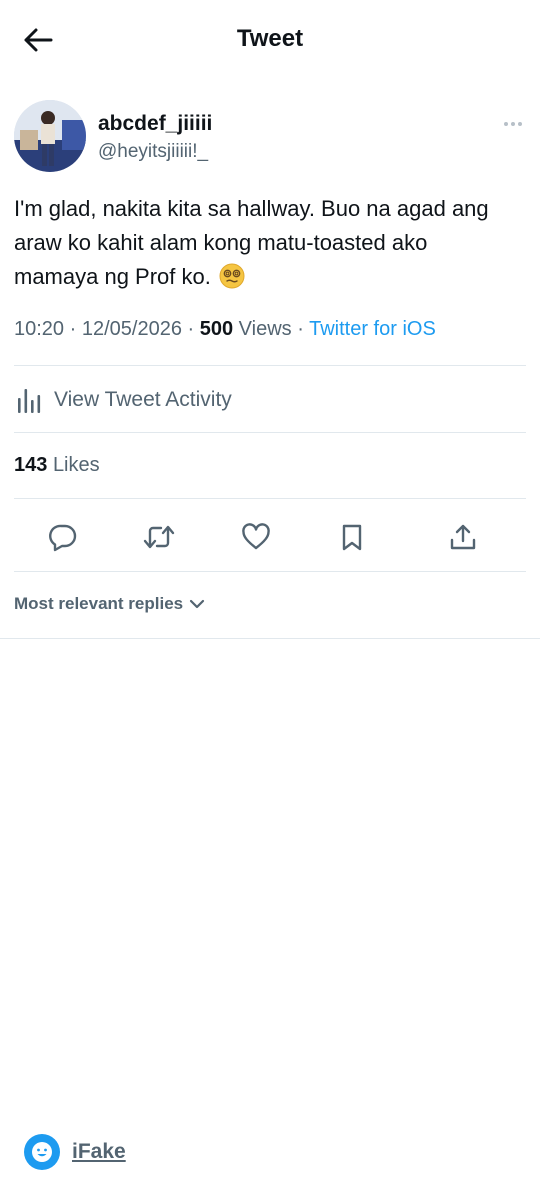 The image size is (540, 1199). I want to click on back-button, so click(38, 40).